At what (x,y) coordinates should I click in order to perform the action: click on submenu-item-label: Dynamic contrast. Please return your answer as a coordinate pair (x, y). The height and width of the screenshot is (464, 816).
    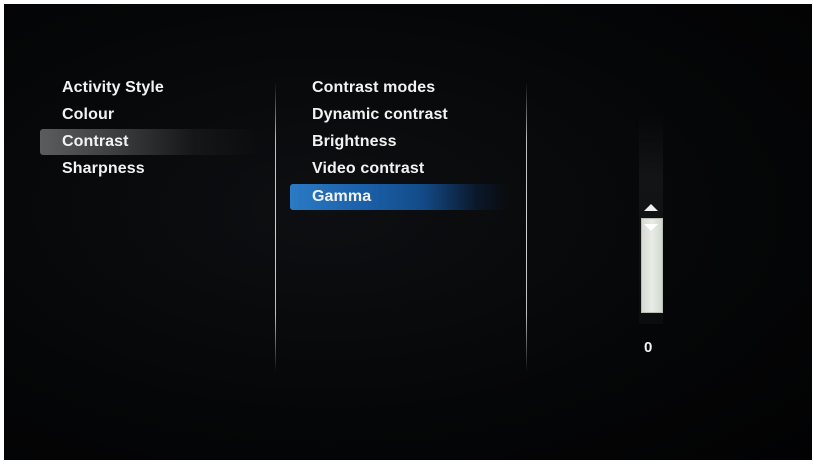
    Looking at the image, I should click on (380, 114).